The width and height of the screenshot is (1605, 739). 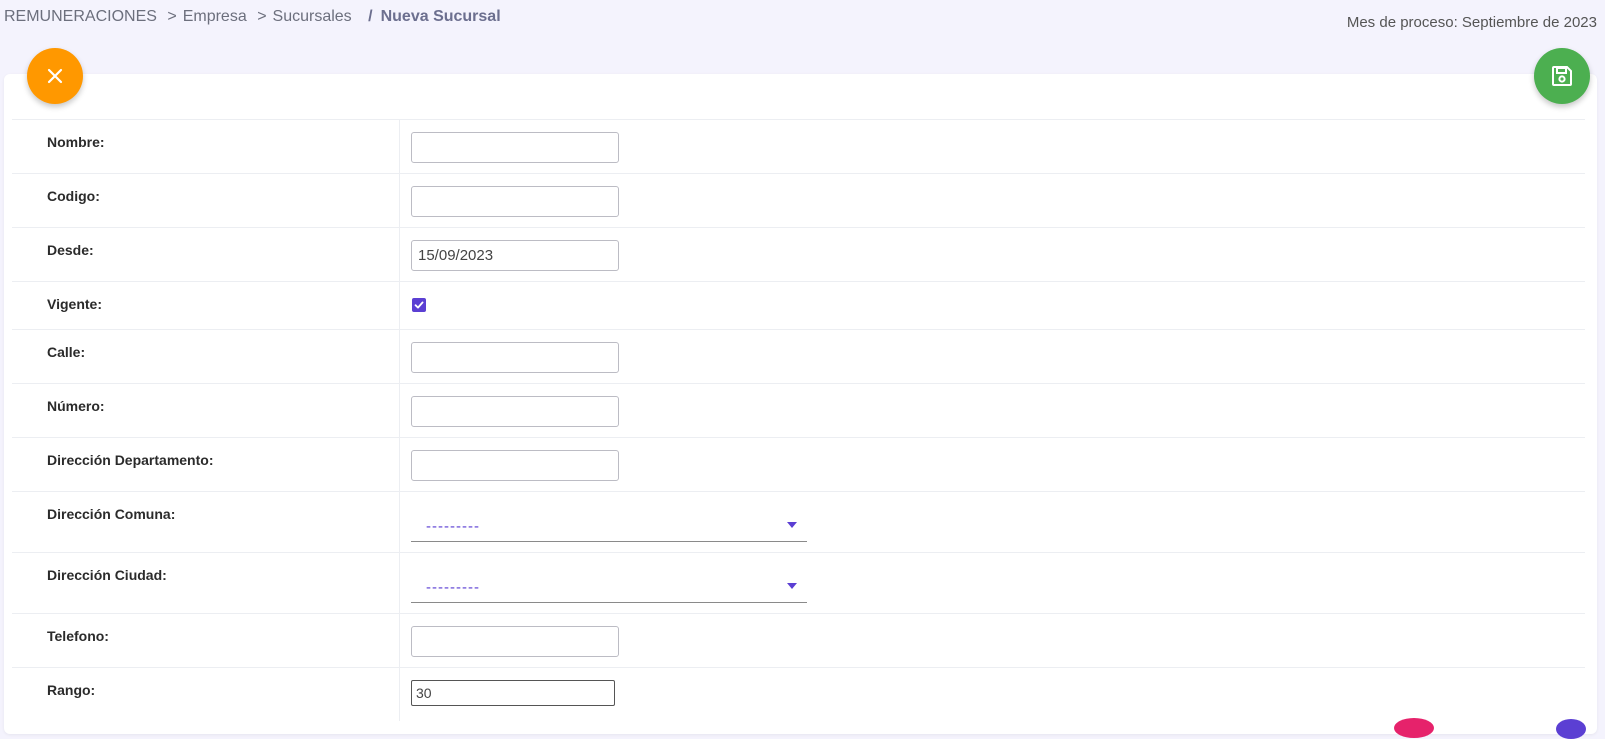 I want to click on ciudad-select-value: ---------, so click(x=453, y=587).